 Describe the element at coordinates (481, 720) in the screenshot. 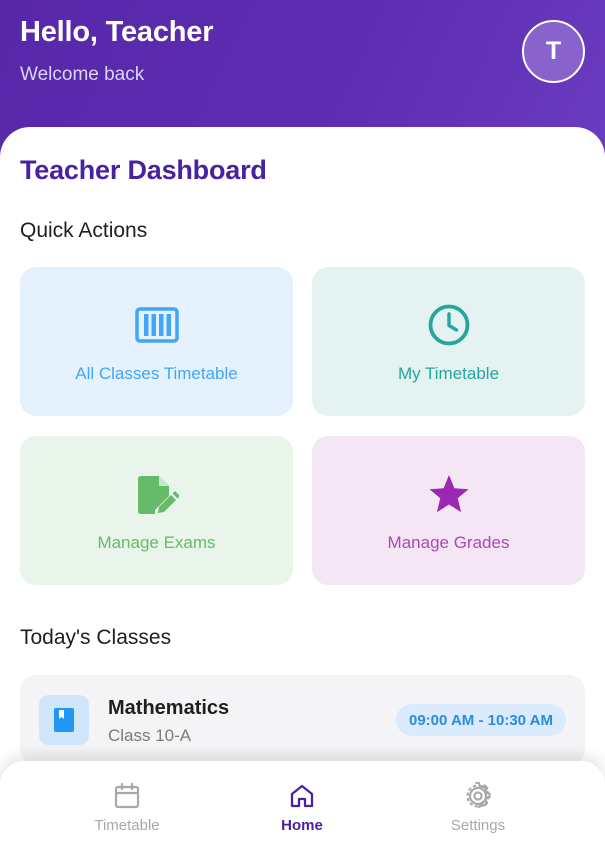

I see `class-time-badge: 09:00 AM - 10:30 AM` at that location.